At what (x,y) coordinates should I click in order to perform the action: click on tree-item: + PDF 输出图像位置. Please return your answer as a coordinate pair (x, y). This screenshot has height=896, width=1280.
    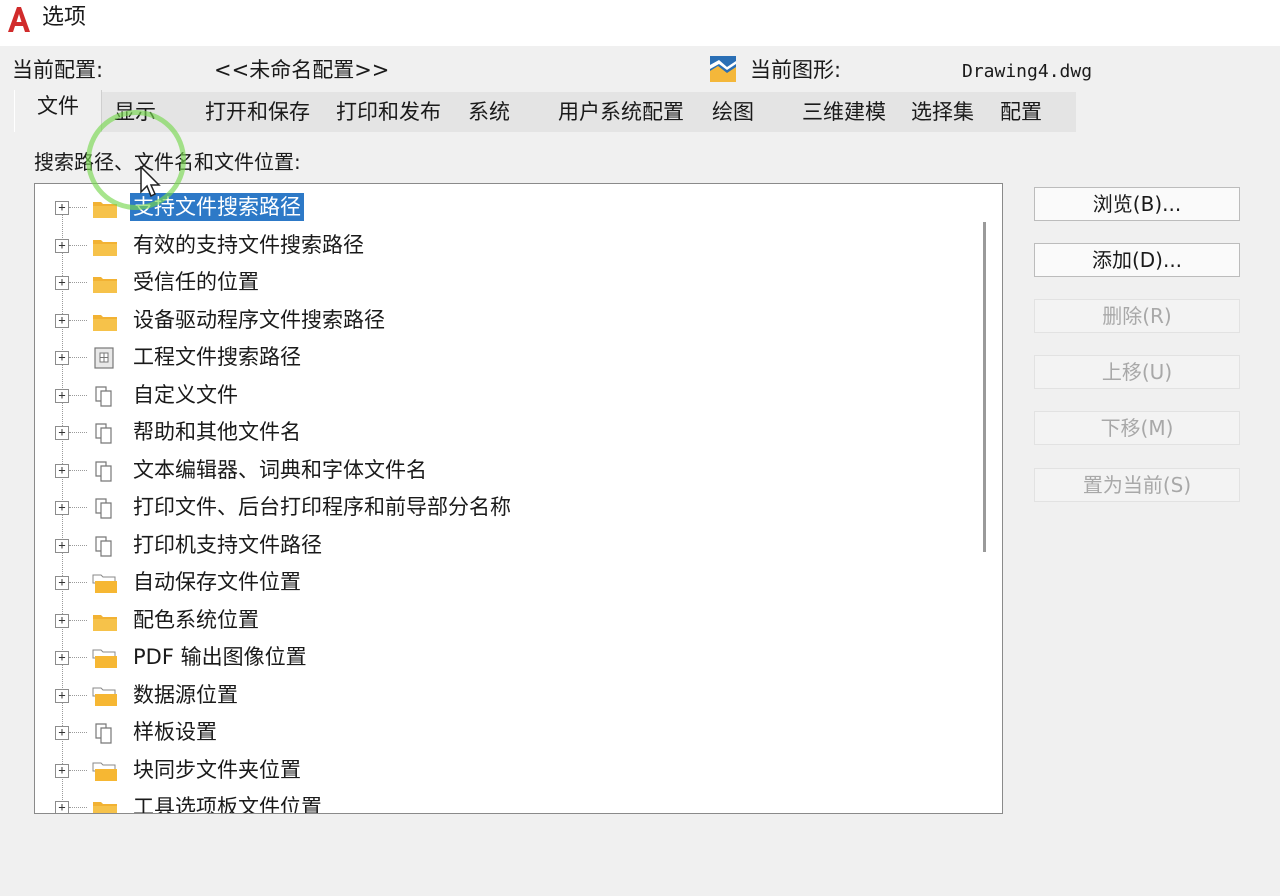
    Looking at the image, I should click on (502, 658).